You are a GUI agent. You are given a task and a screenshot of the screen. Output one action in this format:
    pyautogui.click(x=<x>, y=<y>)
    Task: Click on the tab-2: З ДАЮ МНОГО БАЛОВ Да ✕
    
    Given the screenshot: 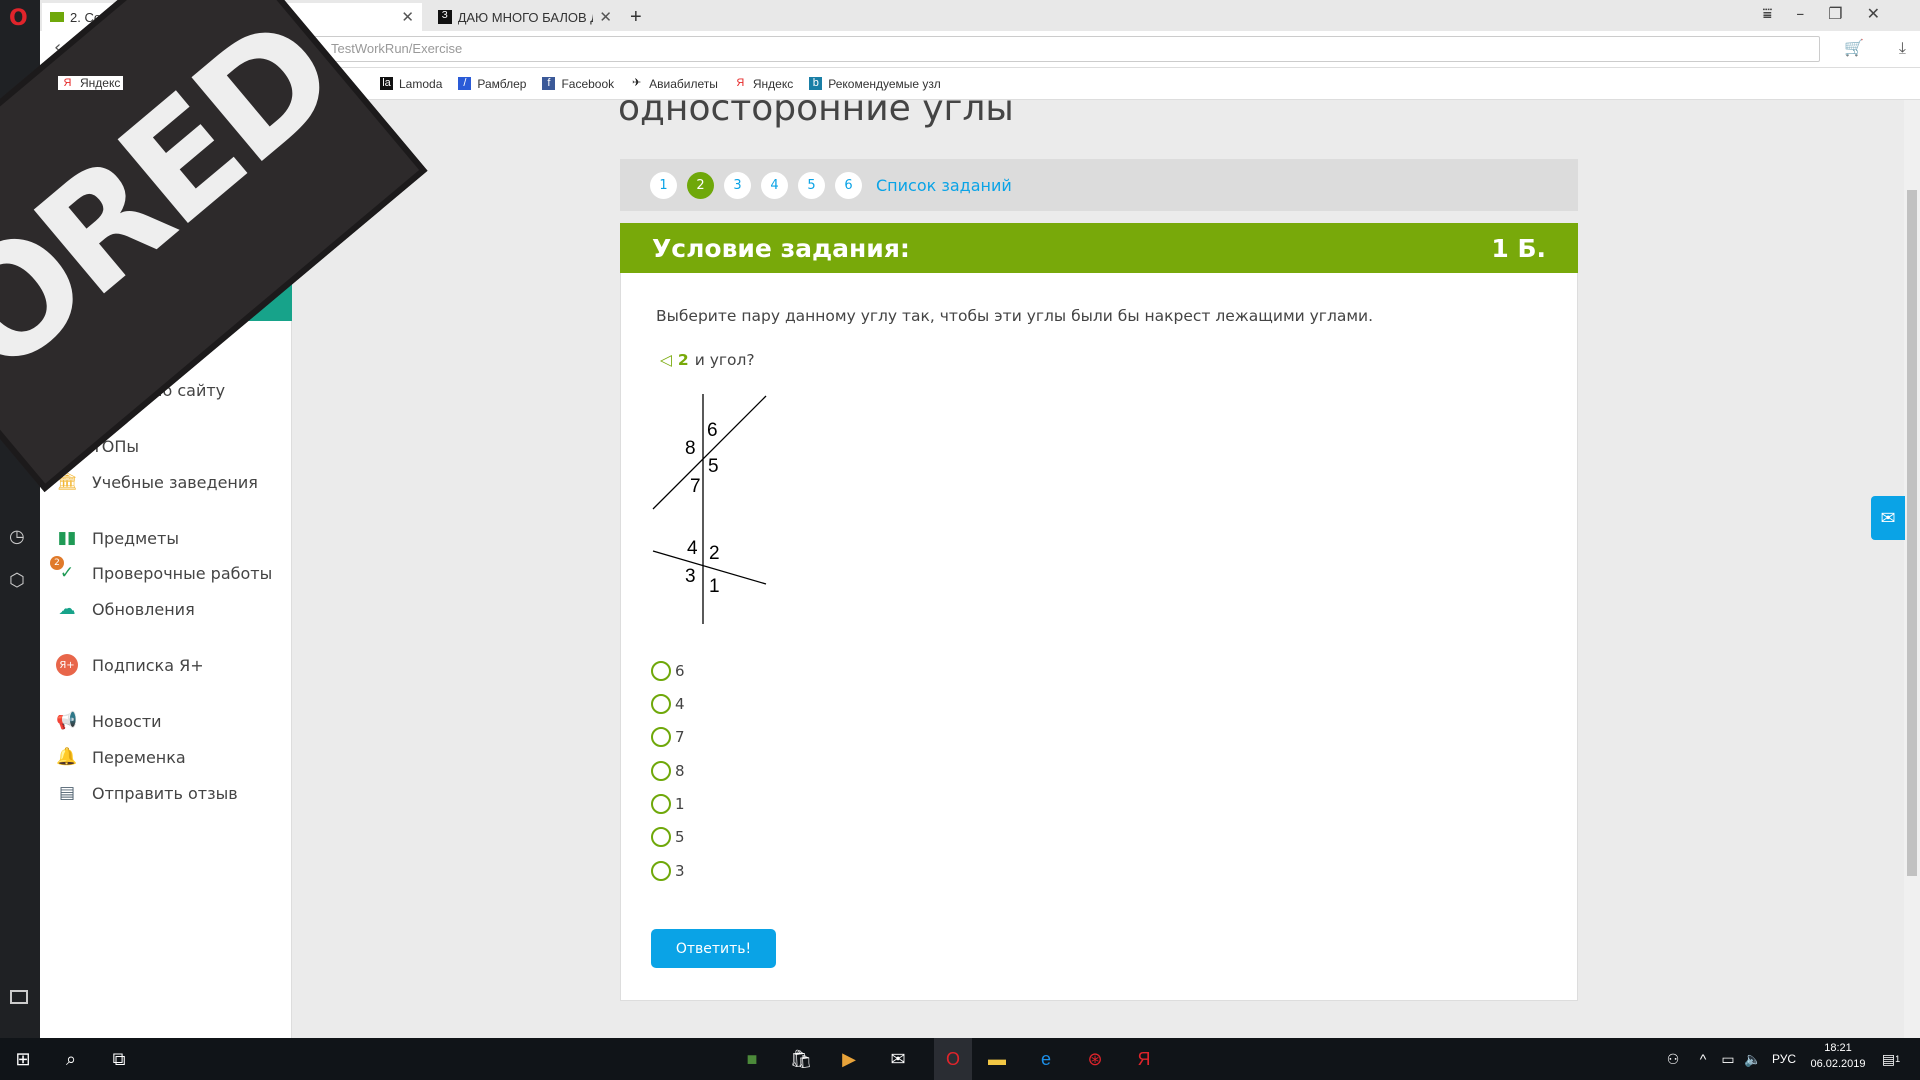 What is the action you would take?
    pyautogui.click(x=525, y=17)
    